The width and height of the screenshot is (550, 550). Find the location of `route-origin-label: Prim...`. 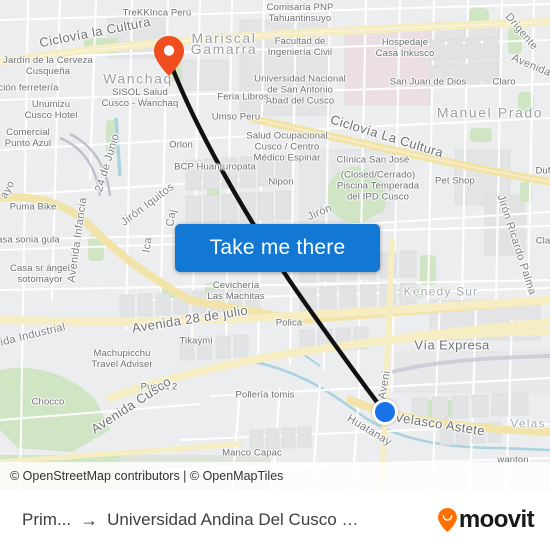

route-origin-label: Prim... is located at coordinates (47, 519).